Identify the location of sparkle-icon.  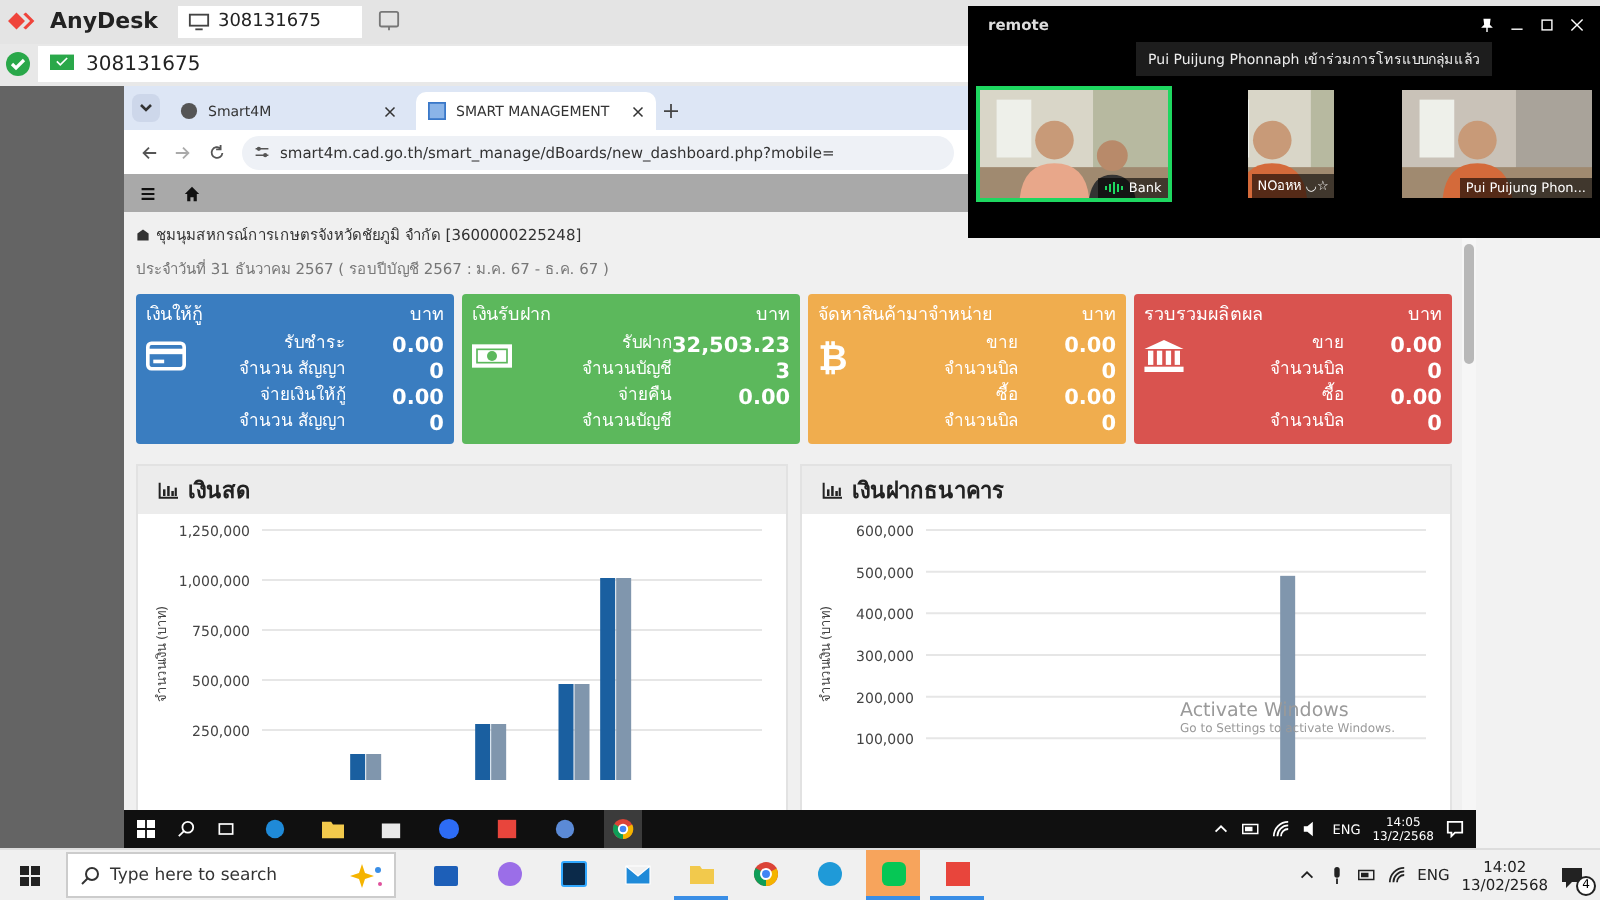
(366, 875).